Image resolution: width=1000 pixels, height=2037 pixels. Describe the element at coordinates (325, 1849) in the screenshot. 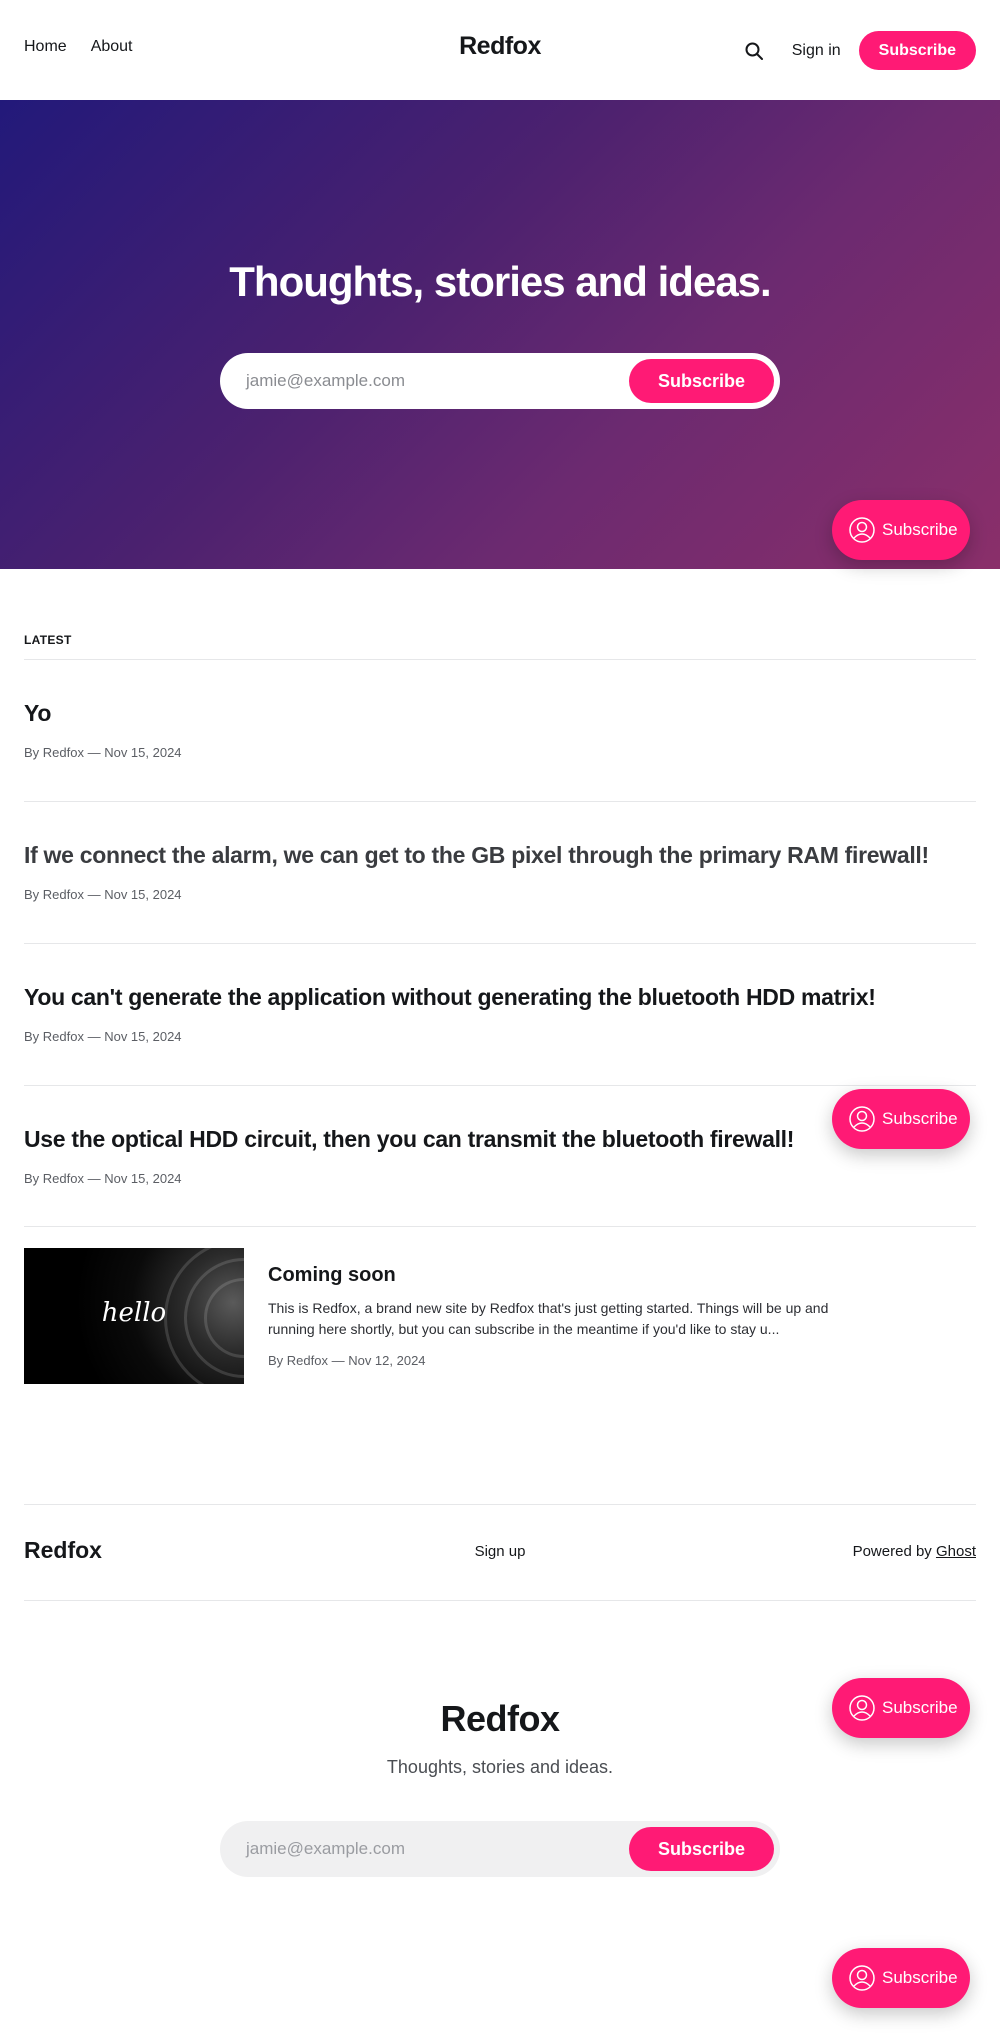

I see `footer-email-input: jamie@example.com` at that location.